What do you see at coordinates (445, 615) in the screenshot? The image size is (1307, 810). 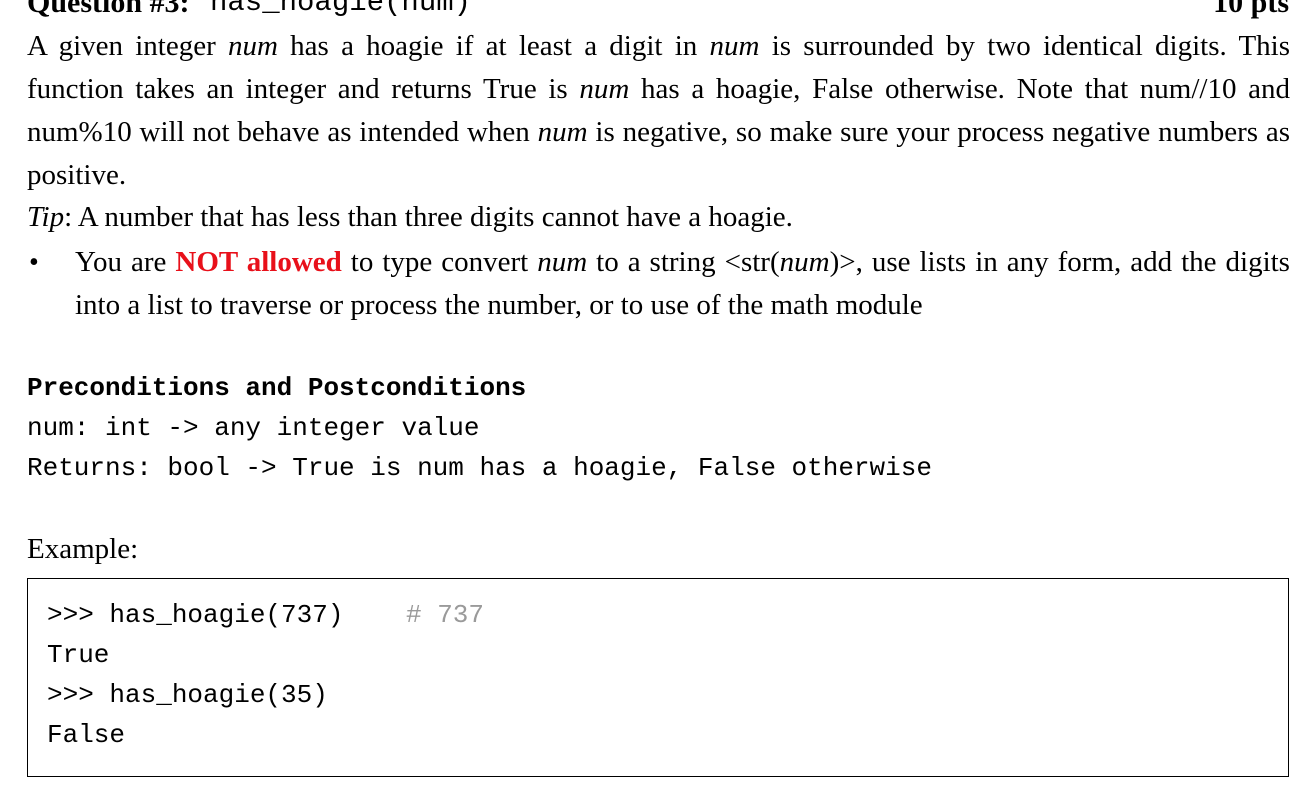 I see `code-comment: # 737` at bounding box center [445, 615].